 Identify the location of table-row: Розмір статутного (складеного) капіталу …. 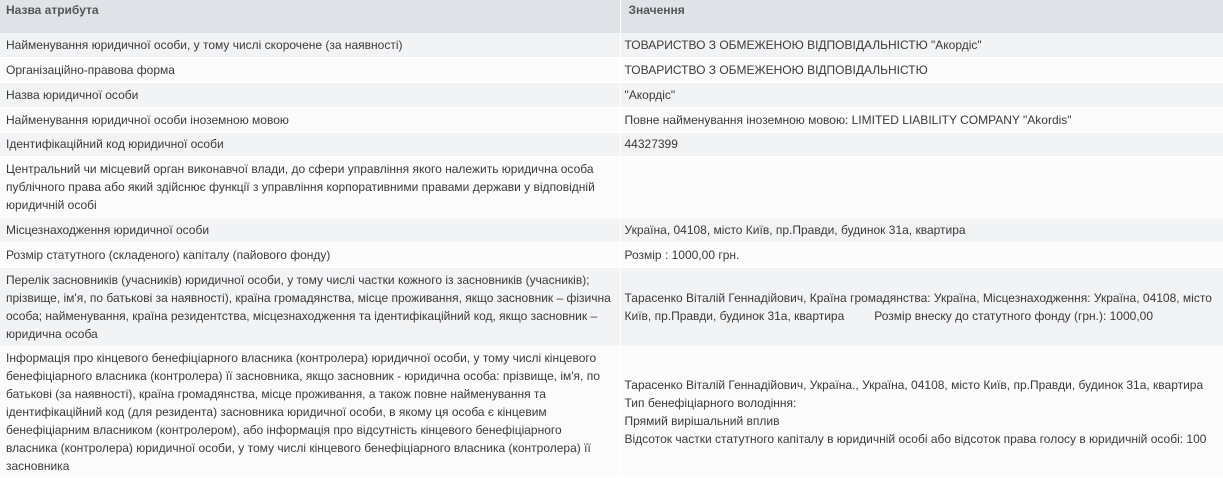
(611, 255).